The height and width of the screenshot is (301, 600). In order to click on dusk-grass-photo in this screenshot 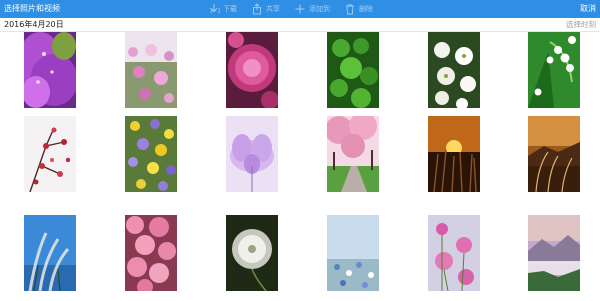, I will do `click(554, 154)`.